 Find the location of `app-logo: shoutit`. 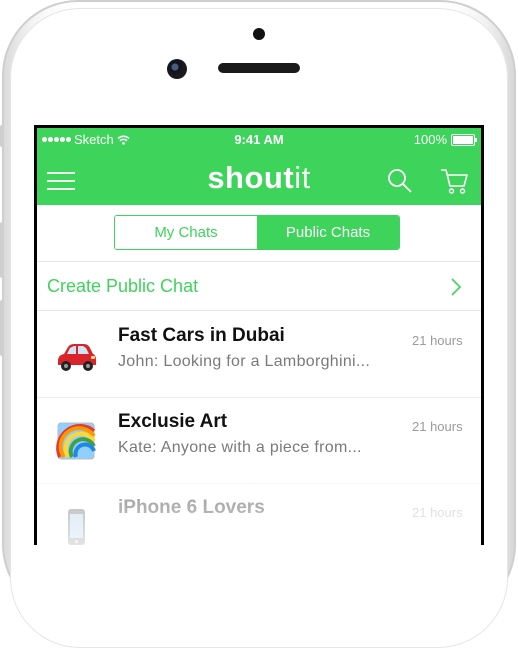

app-logo: shoutit is located at coordinates (259, 178).